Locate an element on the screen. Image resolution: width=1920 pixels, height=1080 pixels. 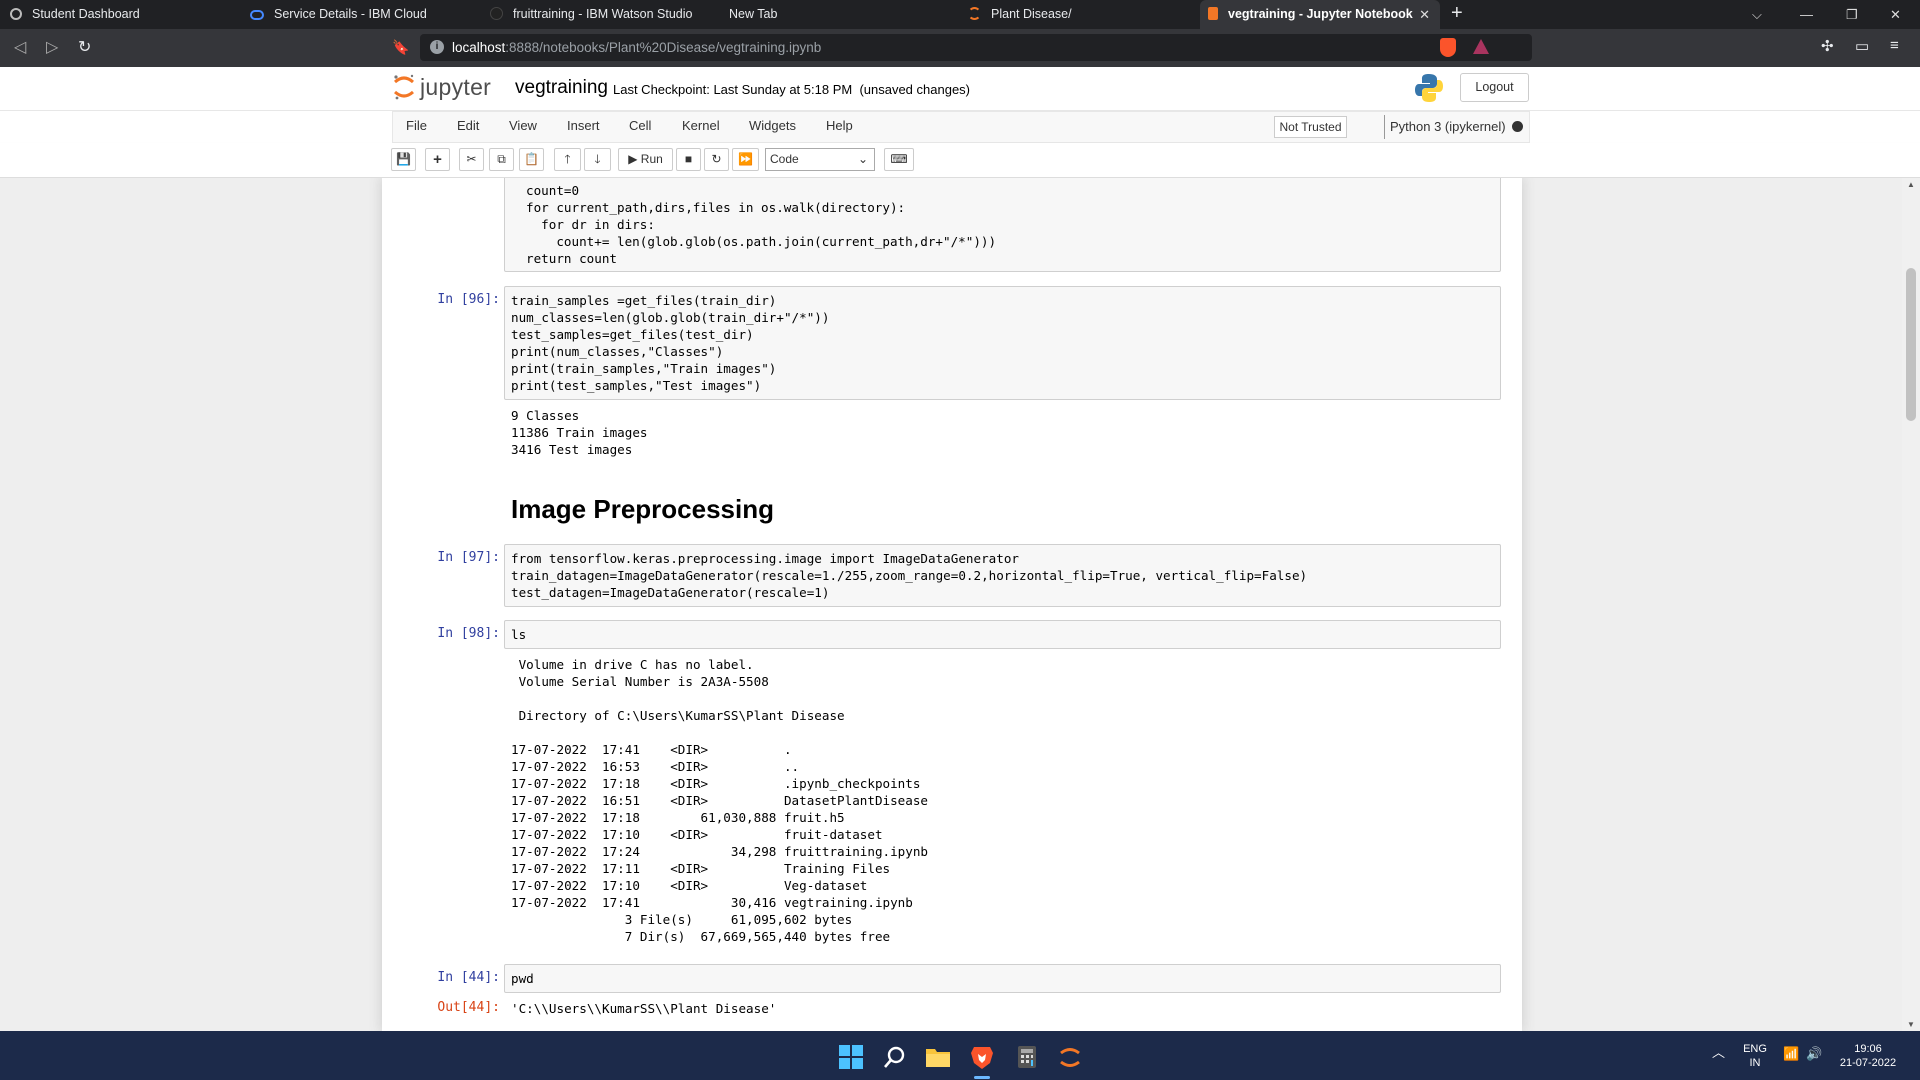
move-up-button: 🡑 is located at coordinates (567, 159).